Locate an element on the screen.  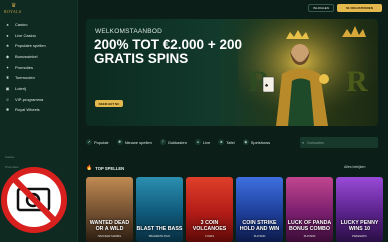
game-card-luck-of-panda: LUCK OF PANDA BONUS COMBO PLAYSON is located at coordinates (309, 209).